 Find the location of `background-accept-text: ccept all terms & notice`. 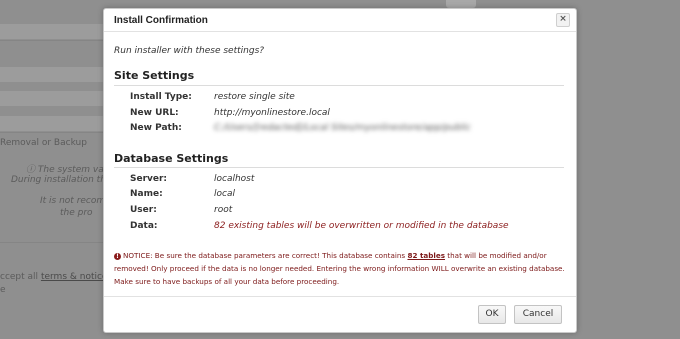

background-accept-text: ccept all terms & notice is located at coordinates (53, 277).